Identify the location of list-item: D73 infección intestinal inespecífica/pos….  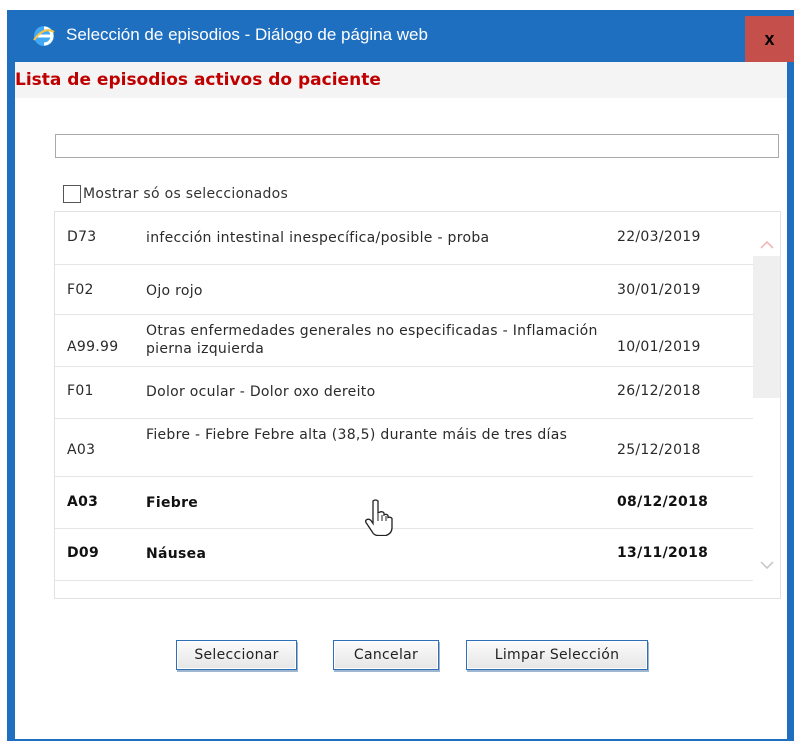
(404, 238).